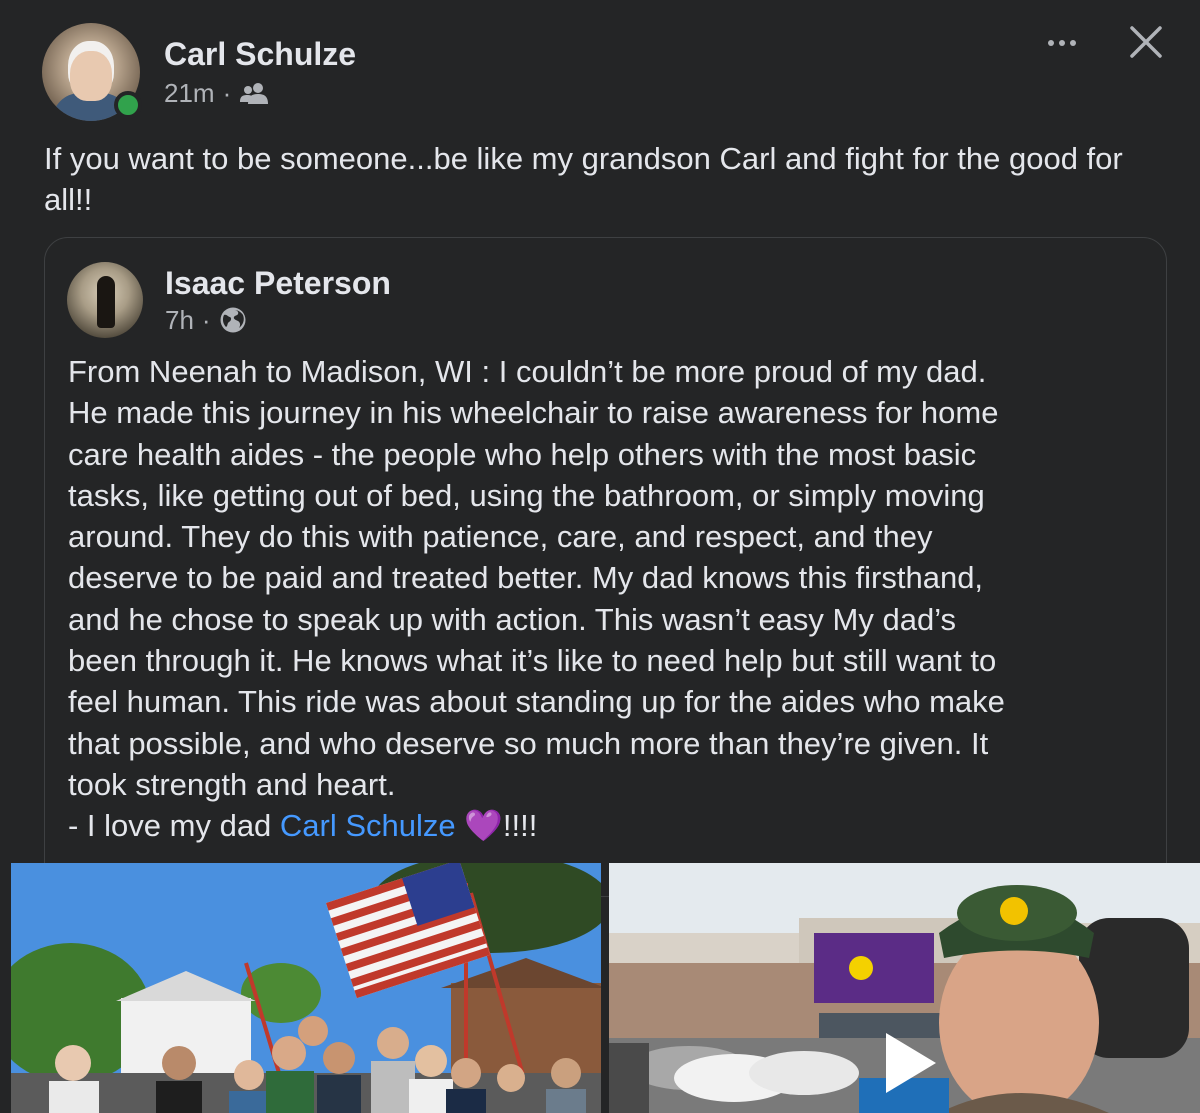 The width and height of the screenshot is (1200, 1113). Describe the element at coordinates (368, 825) in the screenshot. I see `mention-link: Carl Schulze` at that location.